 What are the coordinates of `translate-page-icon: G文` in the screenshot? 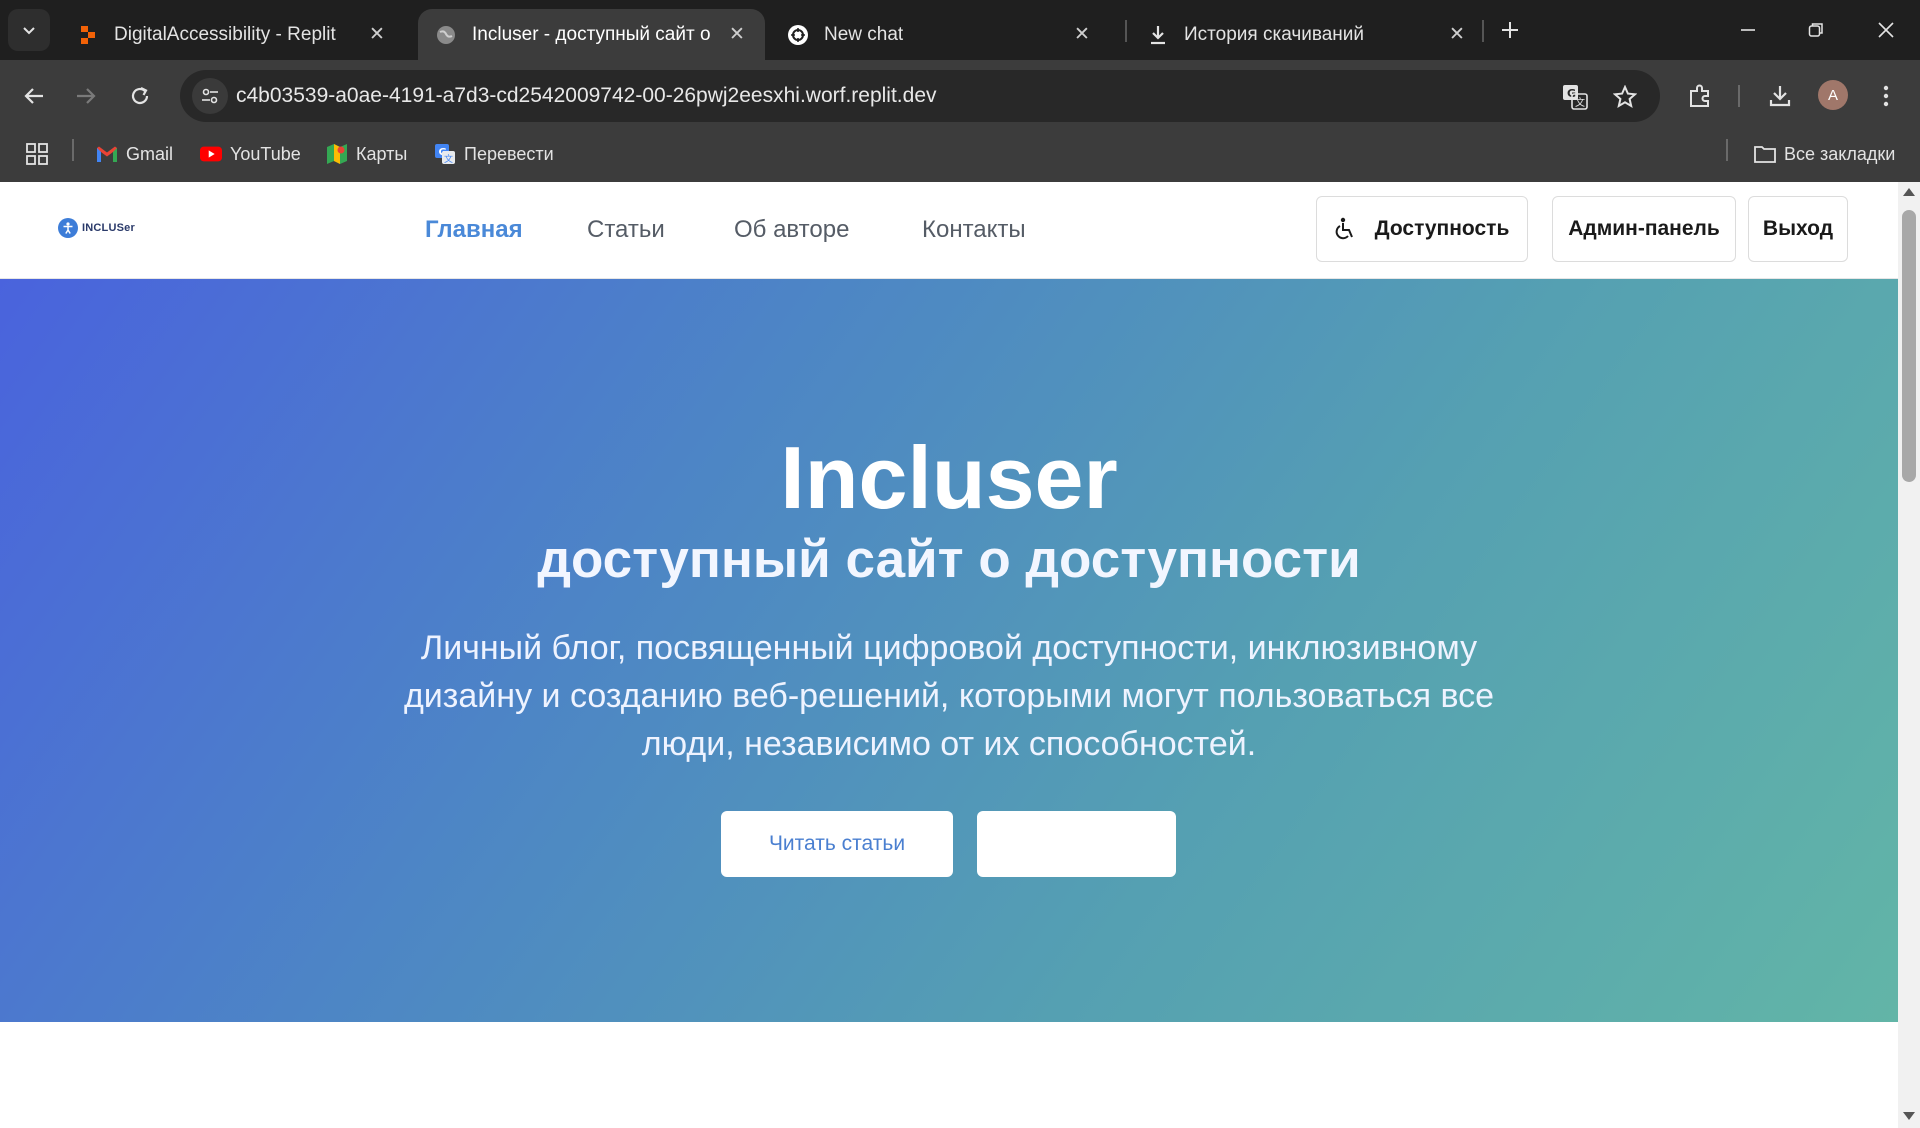 It's located at (1575, 97).